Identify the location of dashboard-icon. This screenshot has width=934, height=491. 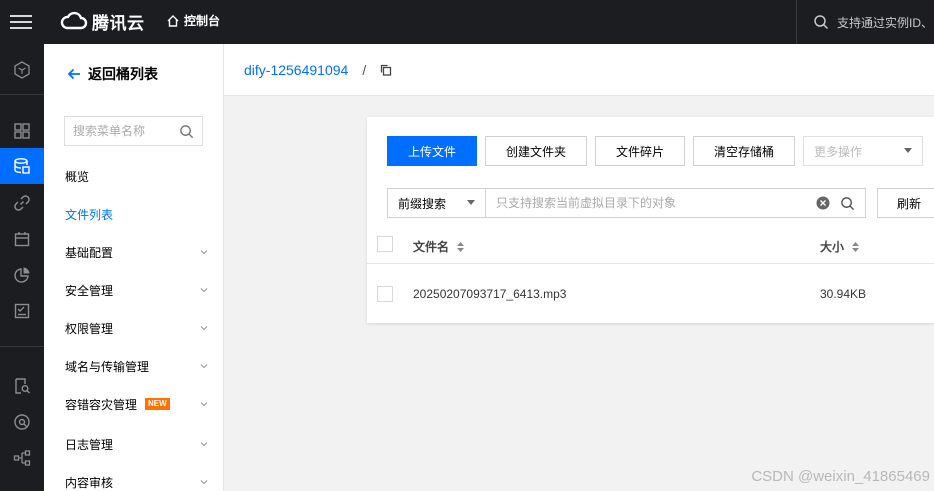
(22, 131).